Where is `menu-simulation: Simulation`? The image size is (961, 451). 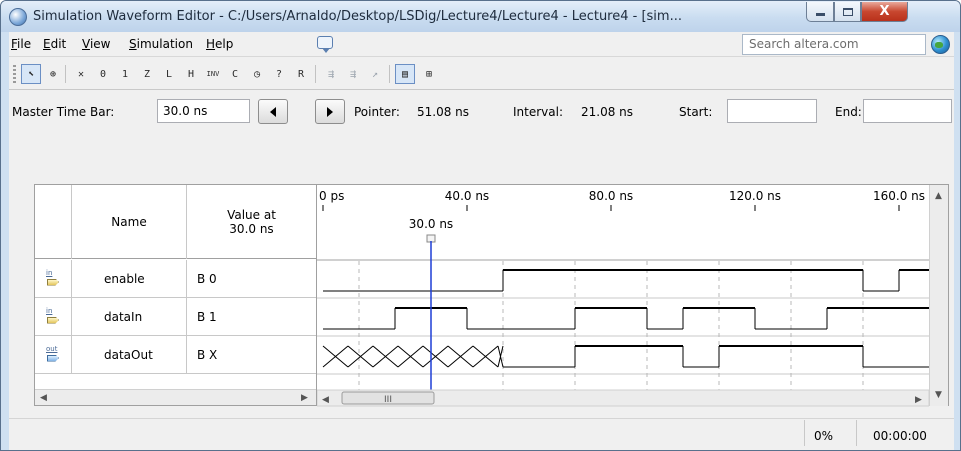 menu-simulation: Simulation is located at coordinates (161, 44).